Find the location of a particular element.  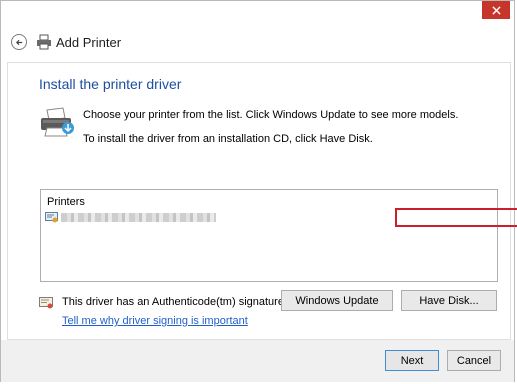

close-icon is located at coordinates (496, 10).